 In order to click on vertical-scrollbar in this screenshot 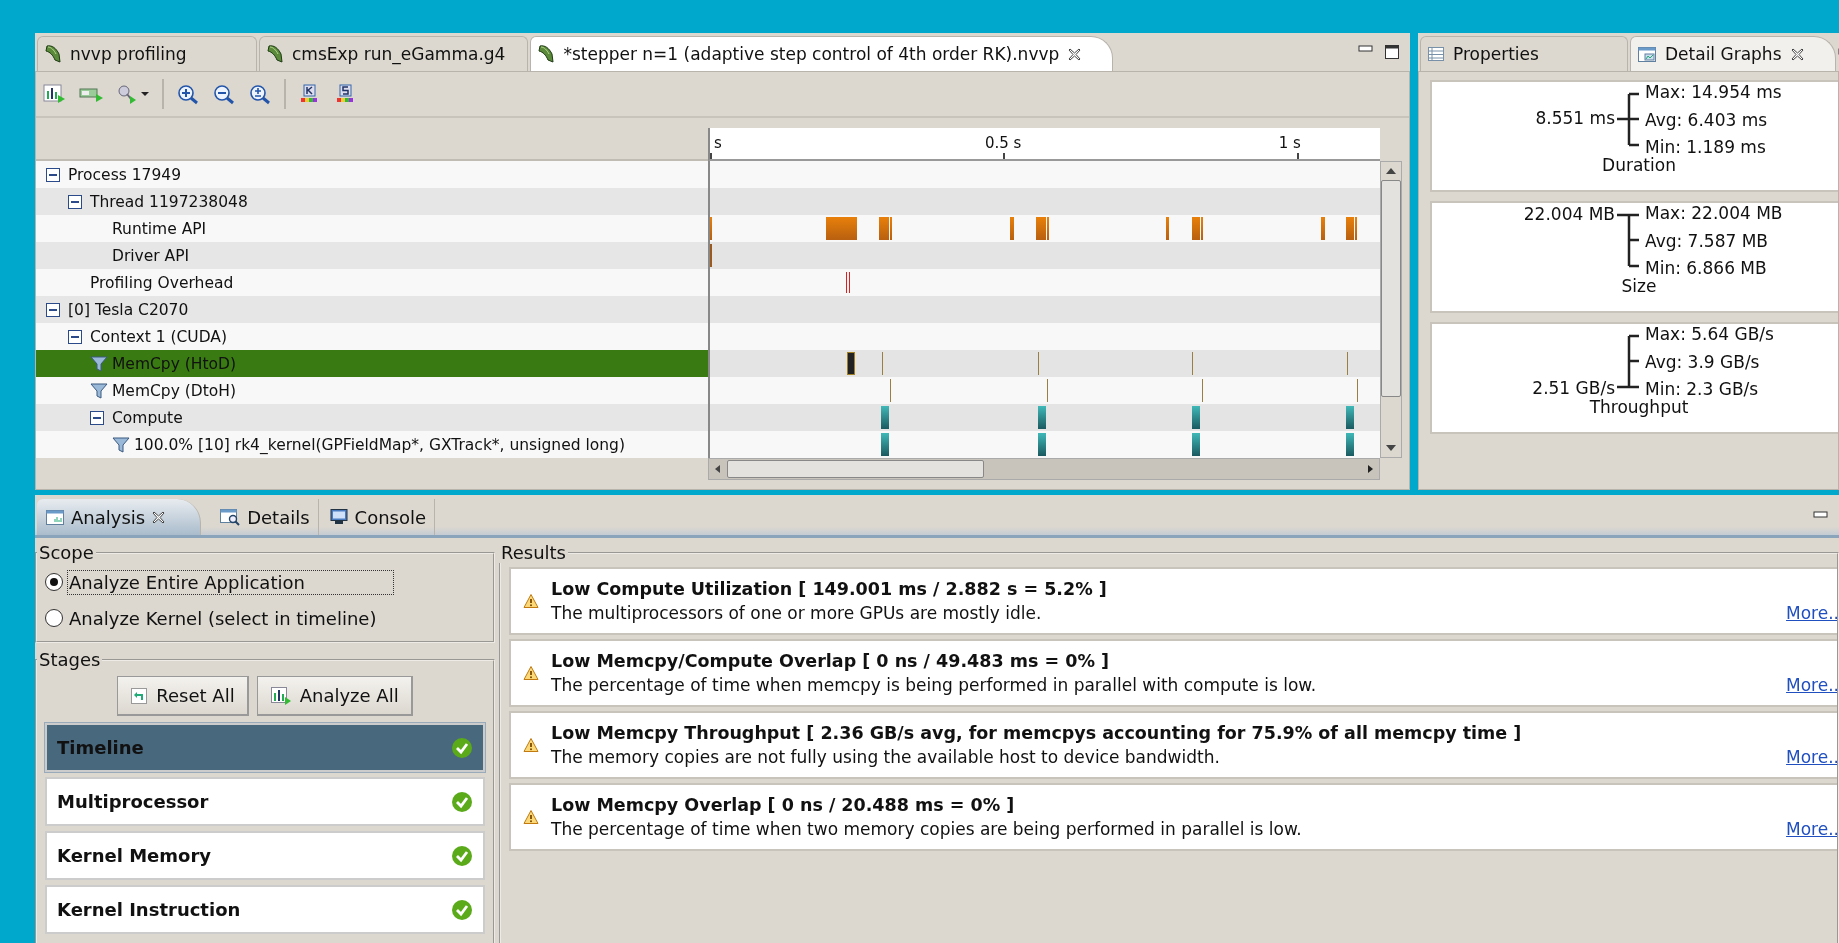, I will do `click(1391, 309)`.